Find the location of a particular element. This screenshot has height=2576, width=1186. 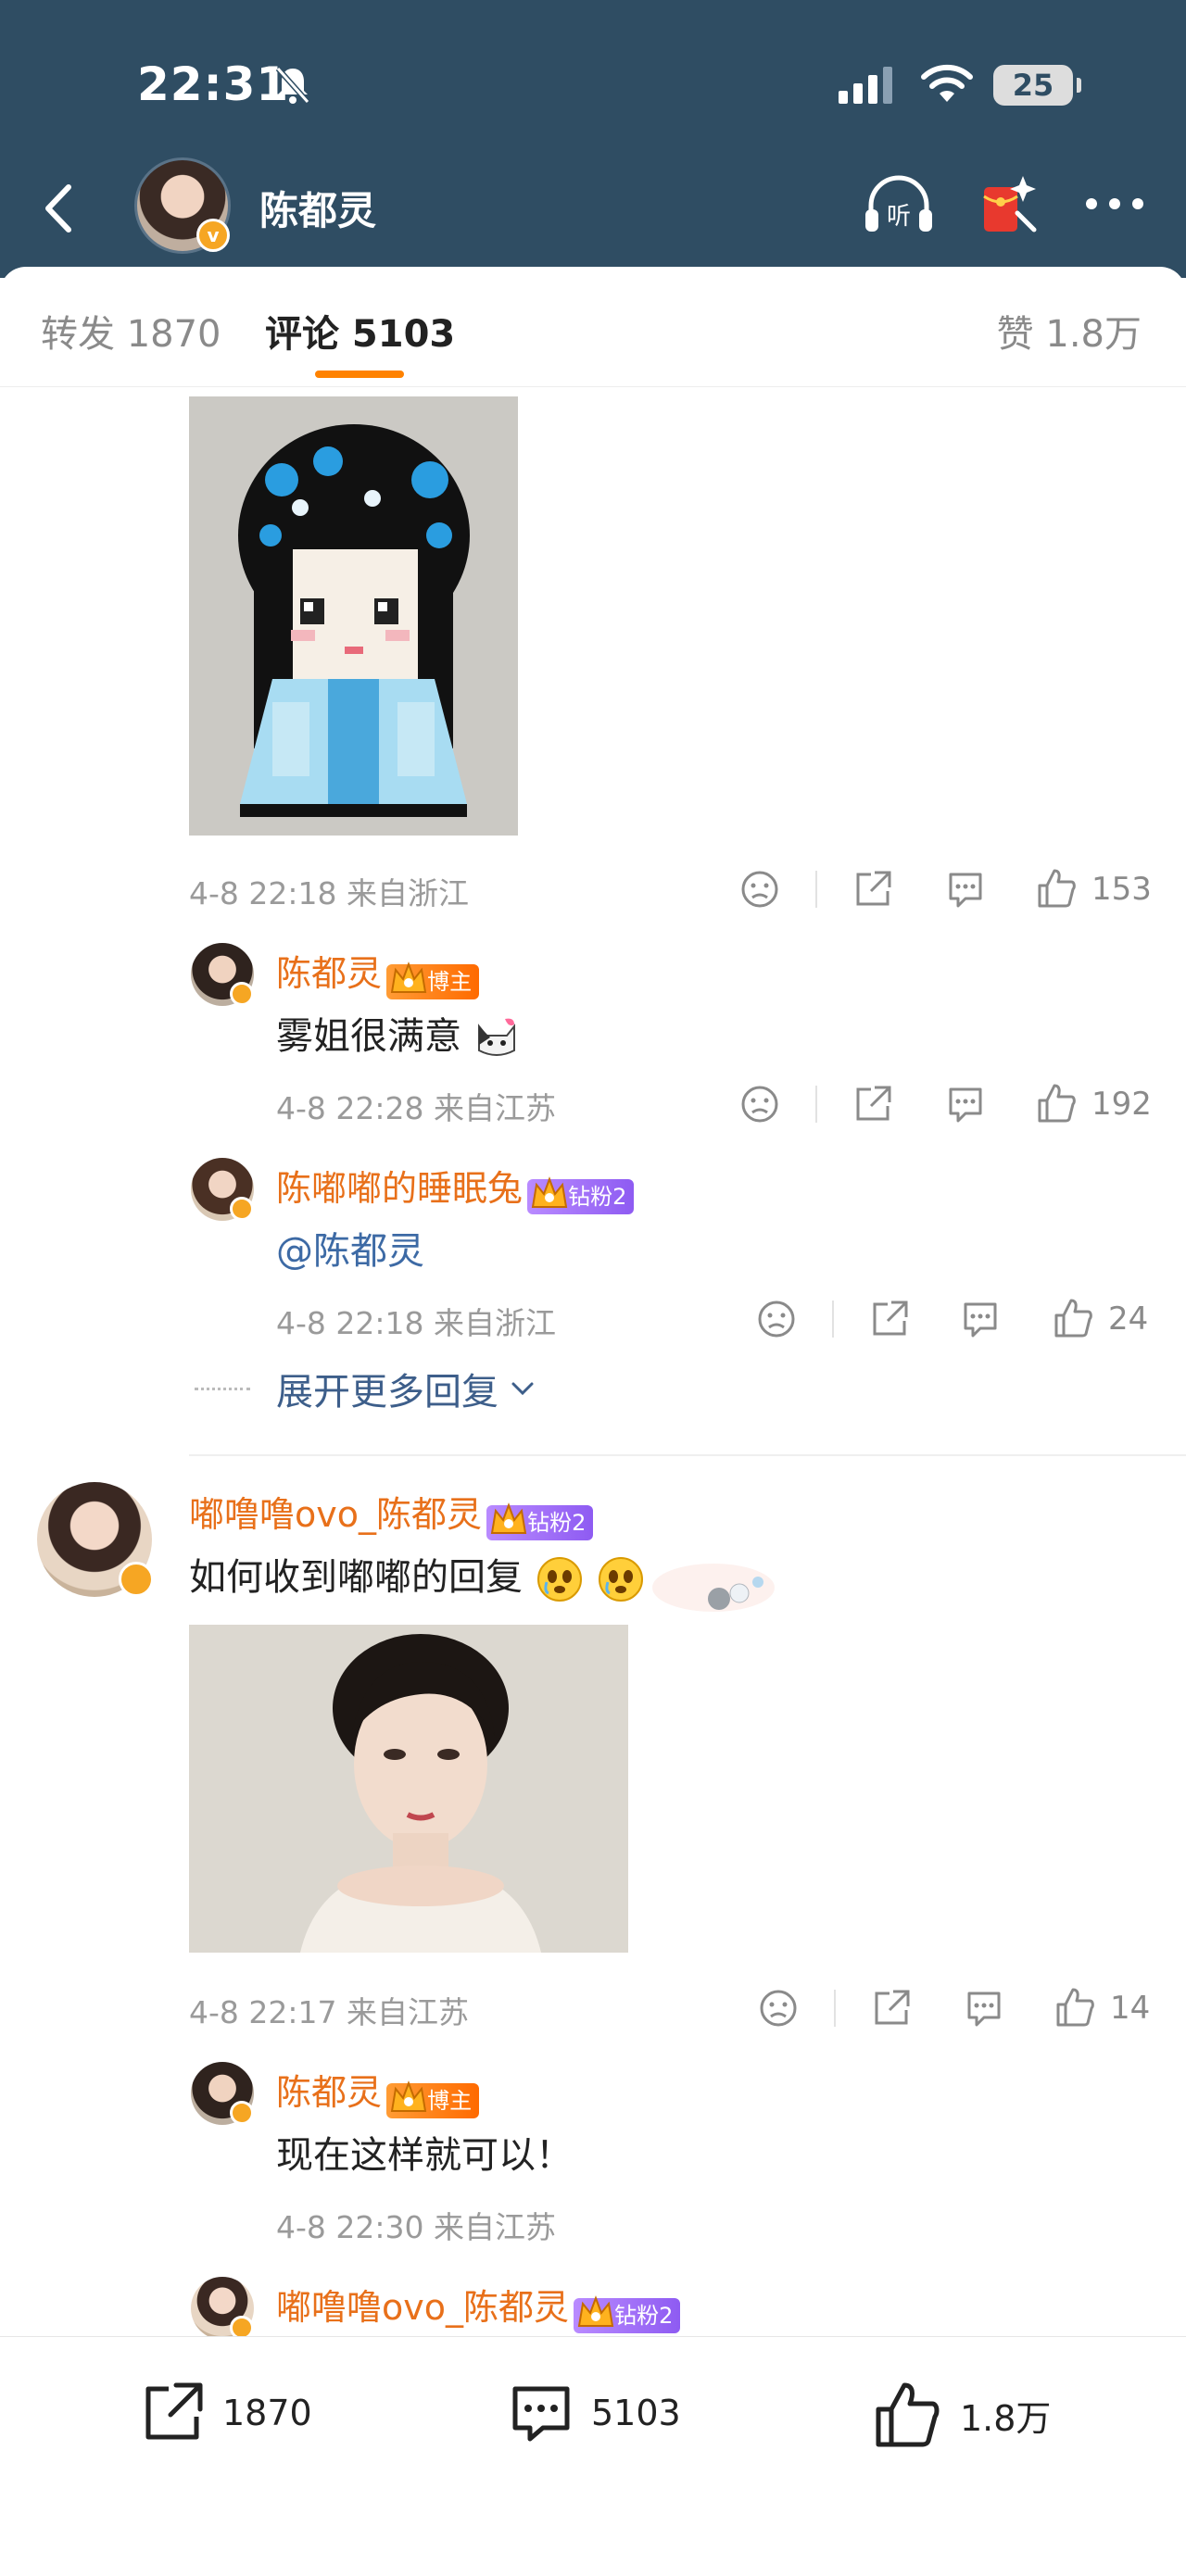

like-button: 1.8万 is located at coordinates (962, 2415).